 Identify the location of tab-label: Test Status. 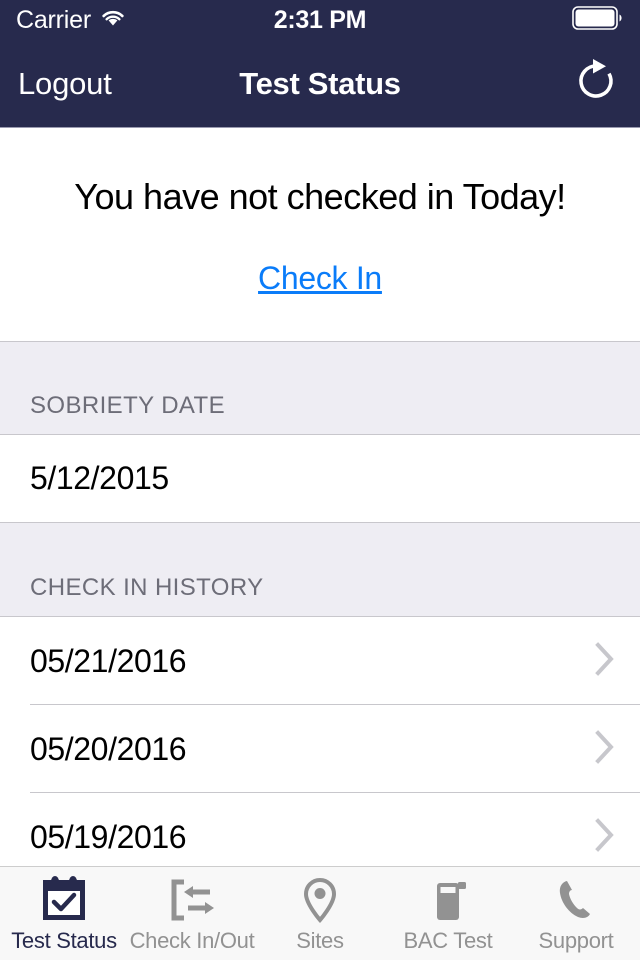
(64, 940).